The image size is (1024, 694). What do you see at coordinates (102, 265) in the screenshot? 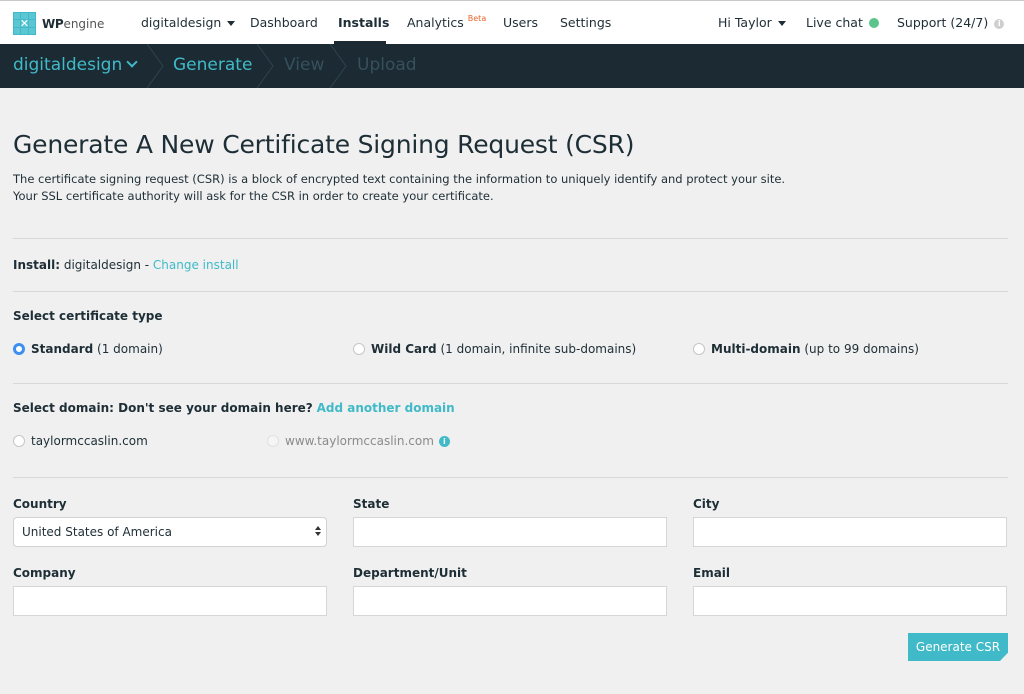
I see `install-value: digitaldesign` at bounding box center [102, 265].